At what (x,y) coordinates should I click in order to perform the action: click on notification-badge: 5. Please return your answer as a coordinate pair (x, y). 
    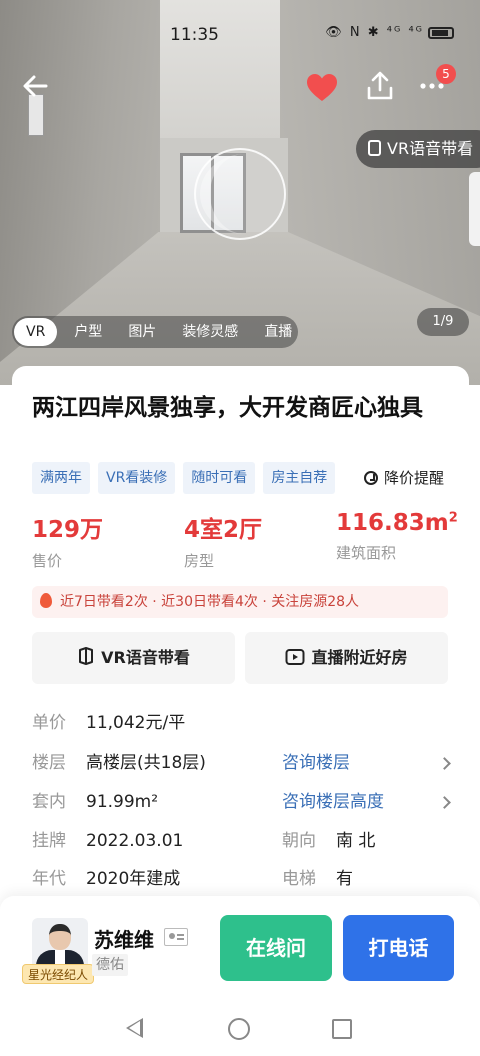
    Looking at the image, I should click on (446, 74).